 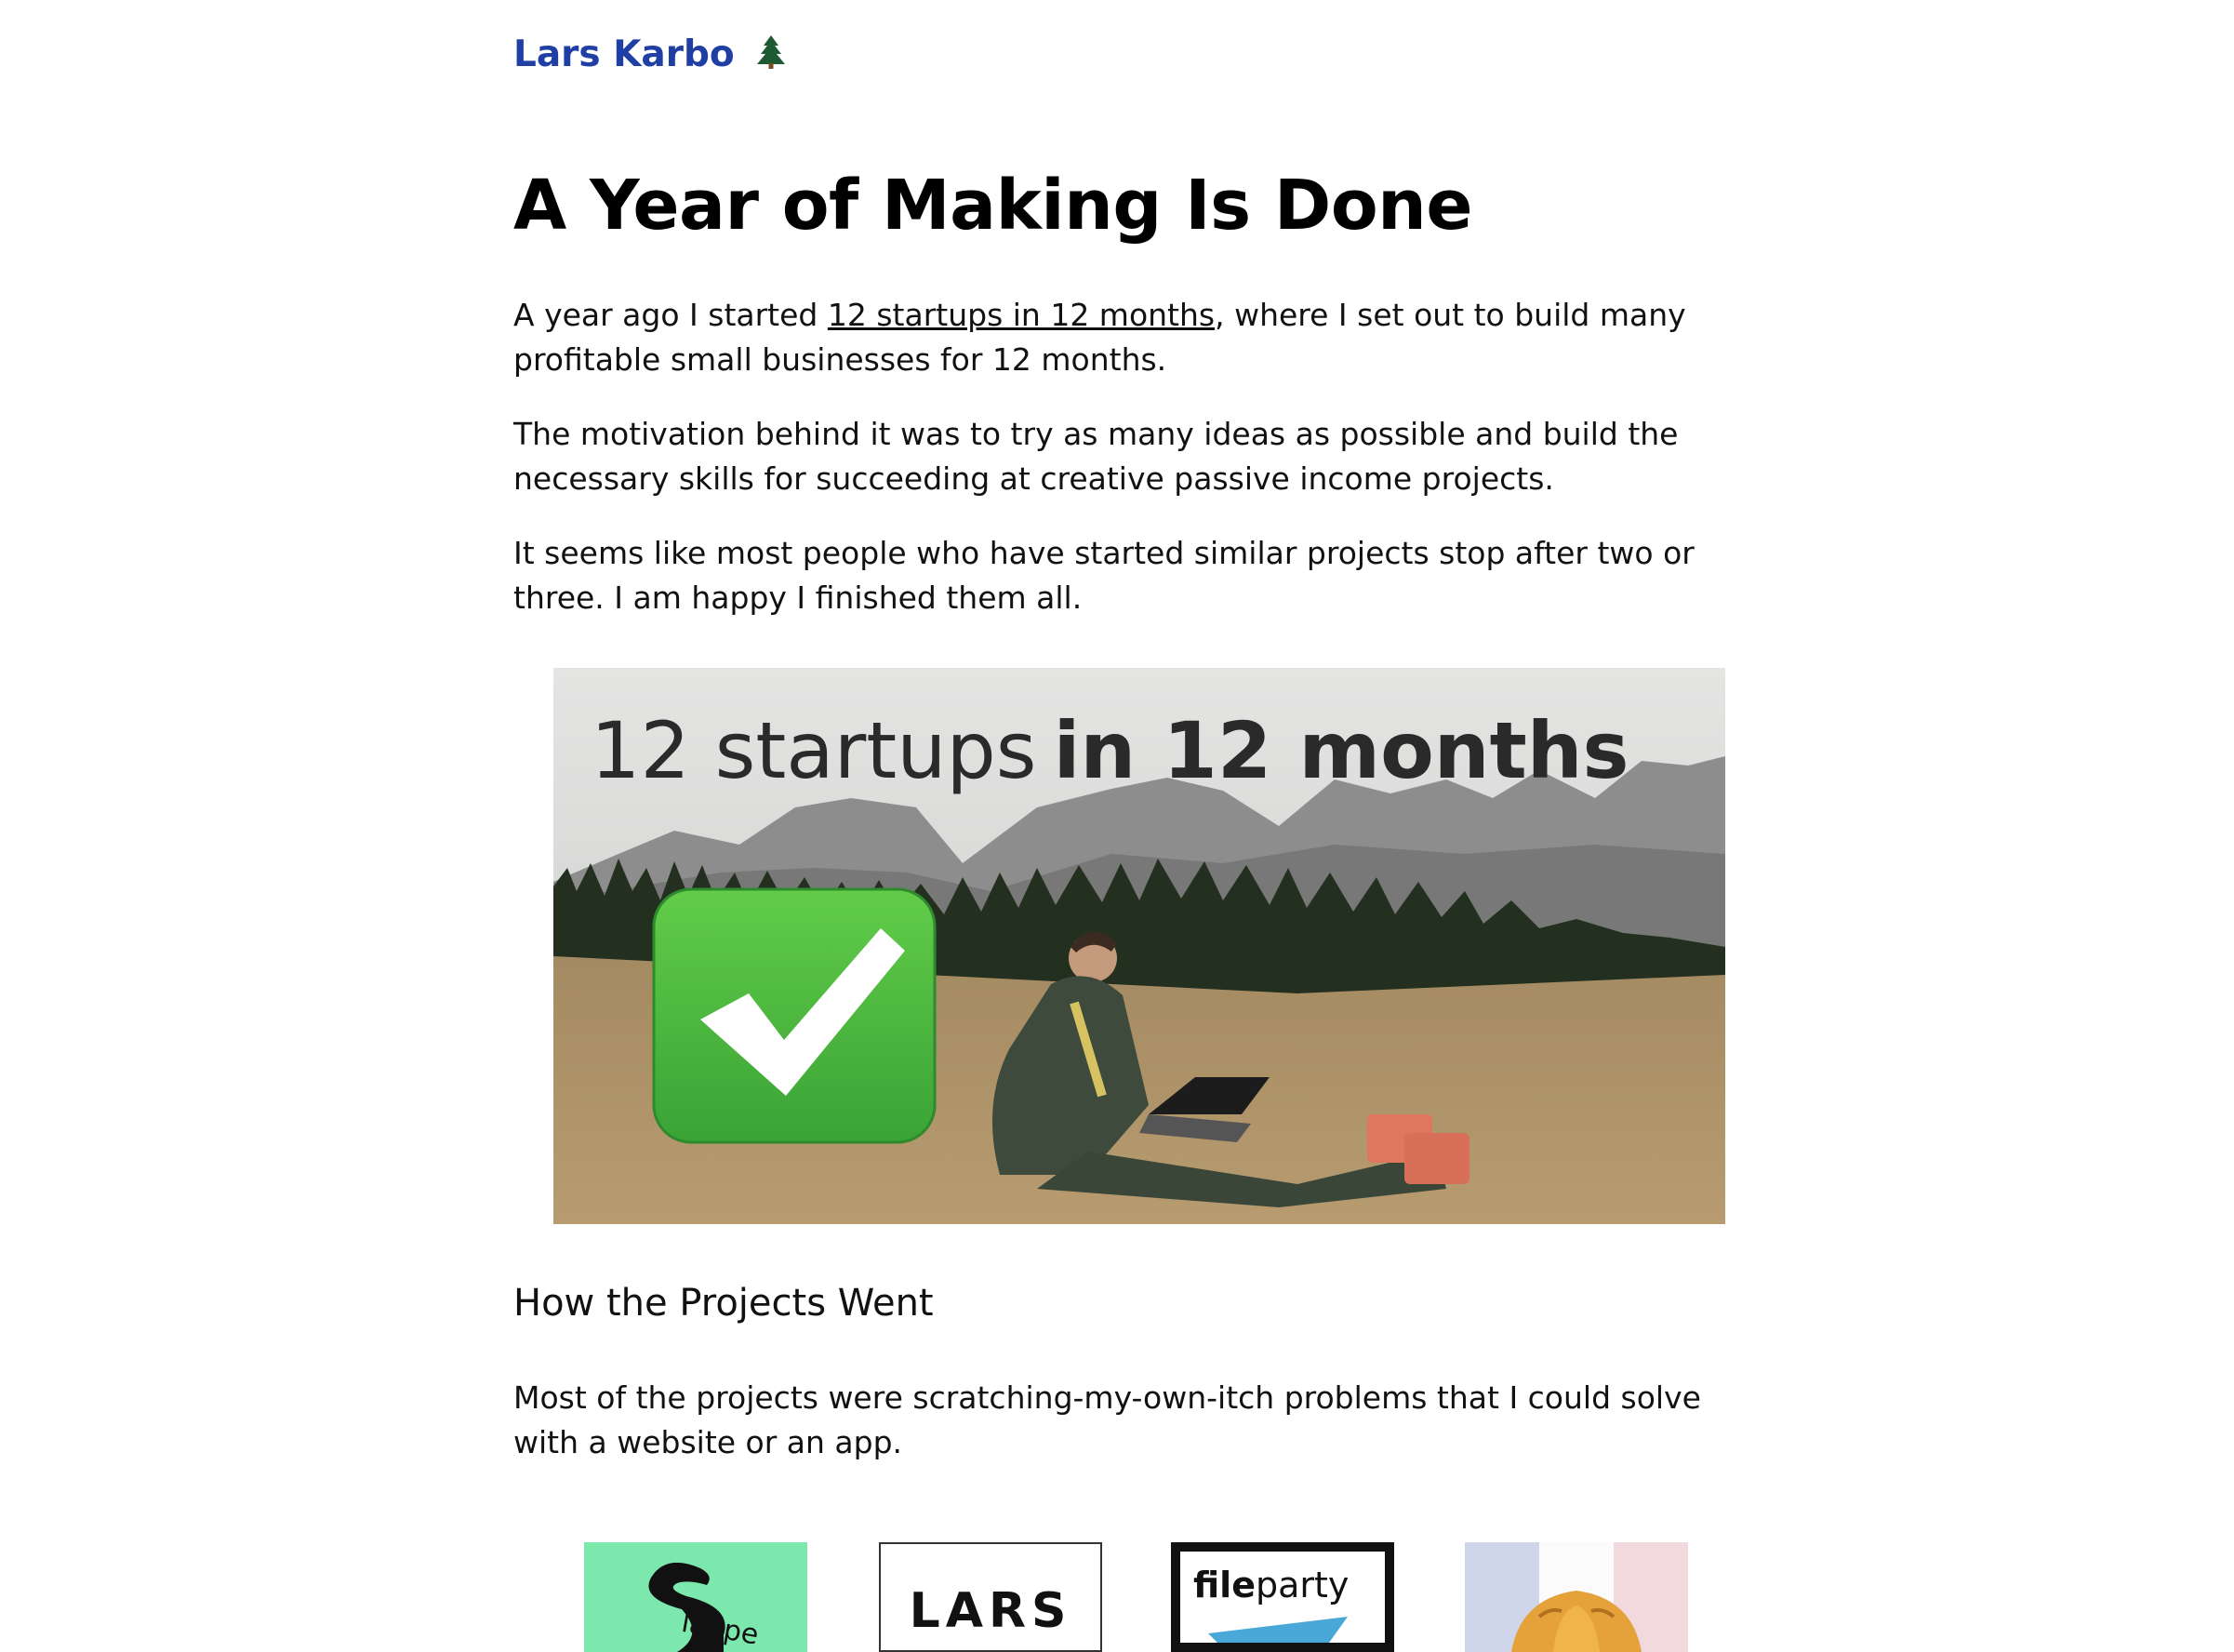 I want to click on evergreen-tree-icon, so click(x=772, y=52).